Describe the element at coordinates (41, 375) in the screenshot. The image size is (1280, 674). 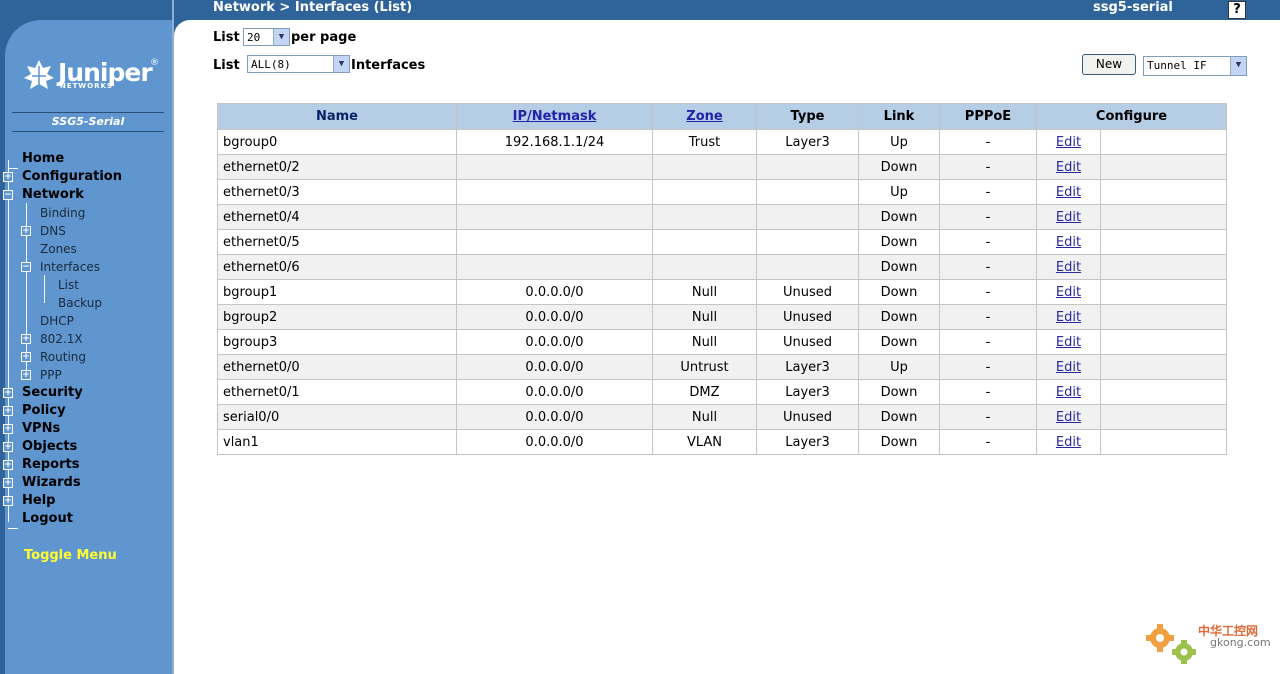
I see `nav-item-ppp: + PPP` at that location.